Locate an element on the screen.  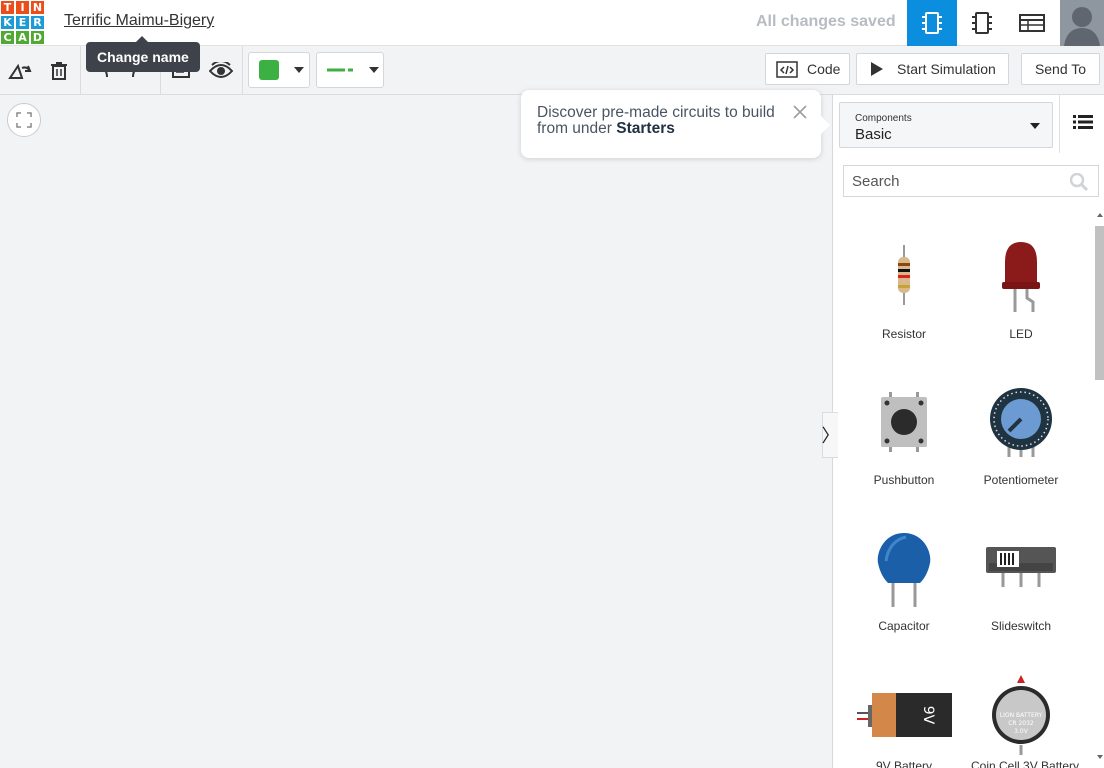
chevron-right-icon: 〉 is located at coordinates (830, 436).